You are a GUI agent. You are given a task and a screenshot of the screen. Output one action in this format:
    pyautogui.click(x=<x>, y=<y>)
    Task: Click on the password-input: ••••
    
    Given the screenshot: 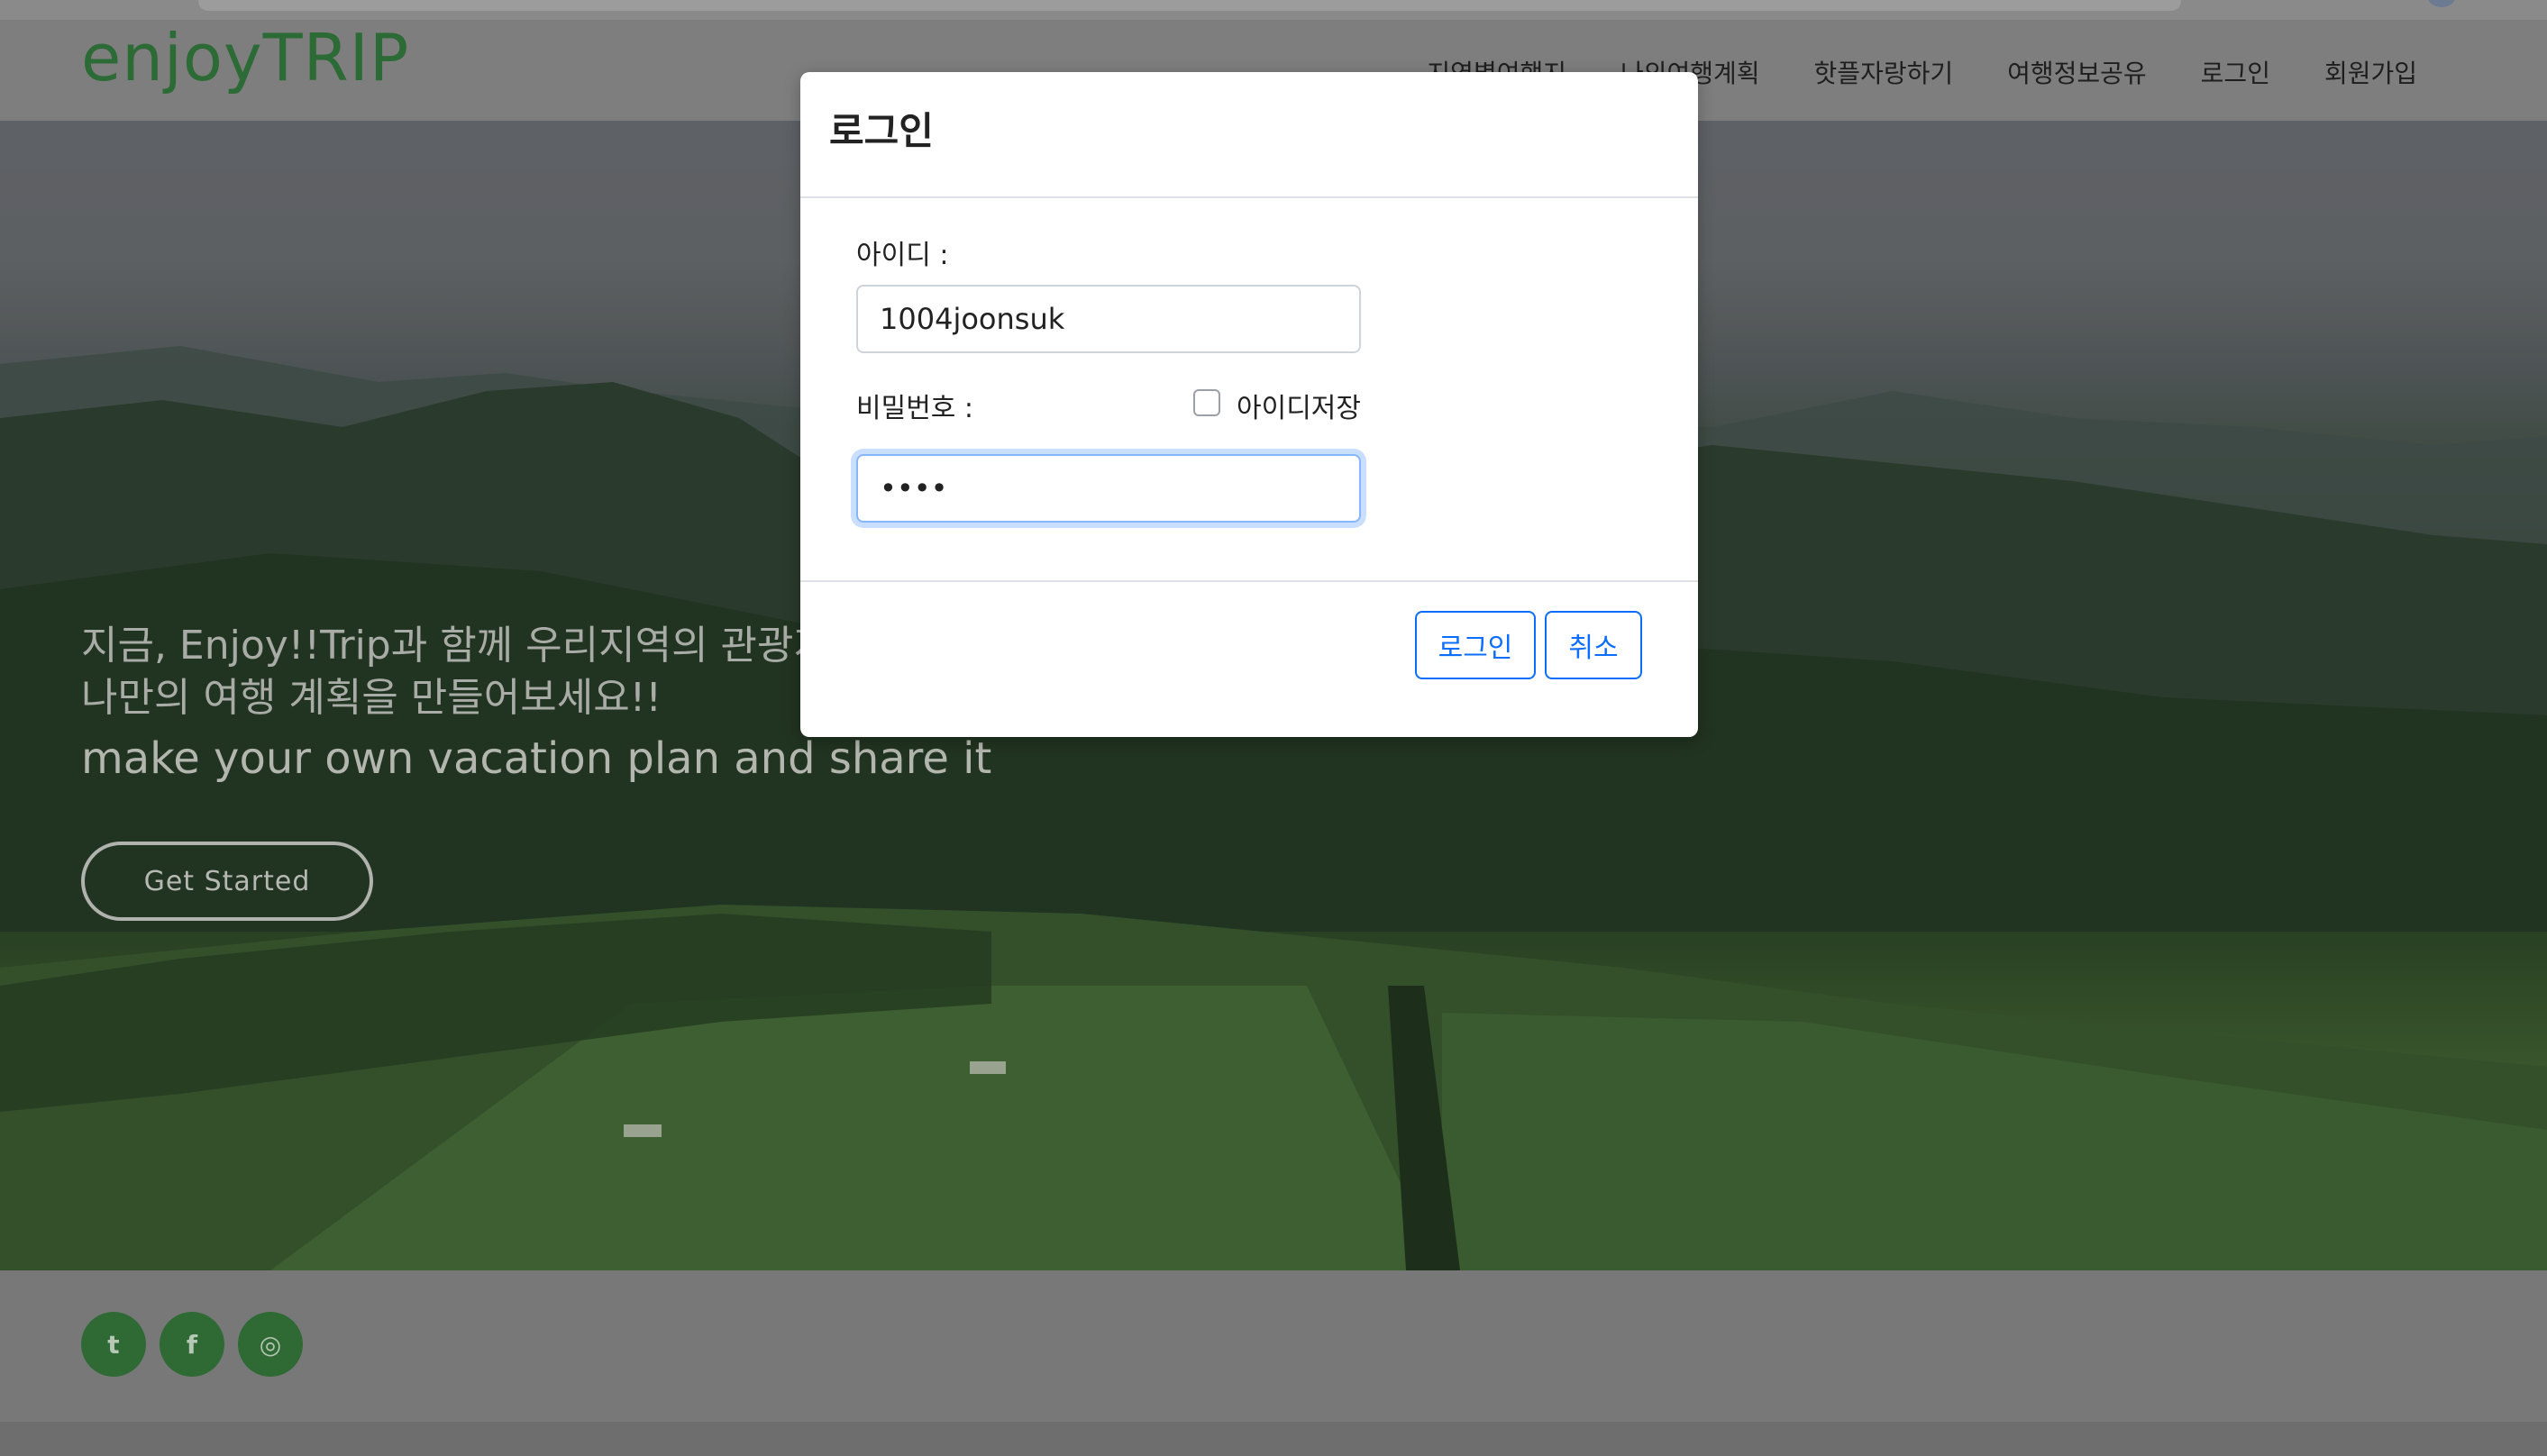 What is the action you would take?
    pyautogui.click(x=1108, y=488)
    